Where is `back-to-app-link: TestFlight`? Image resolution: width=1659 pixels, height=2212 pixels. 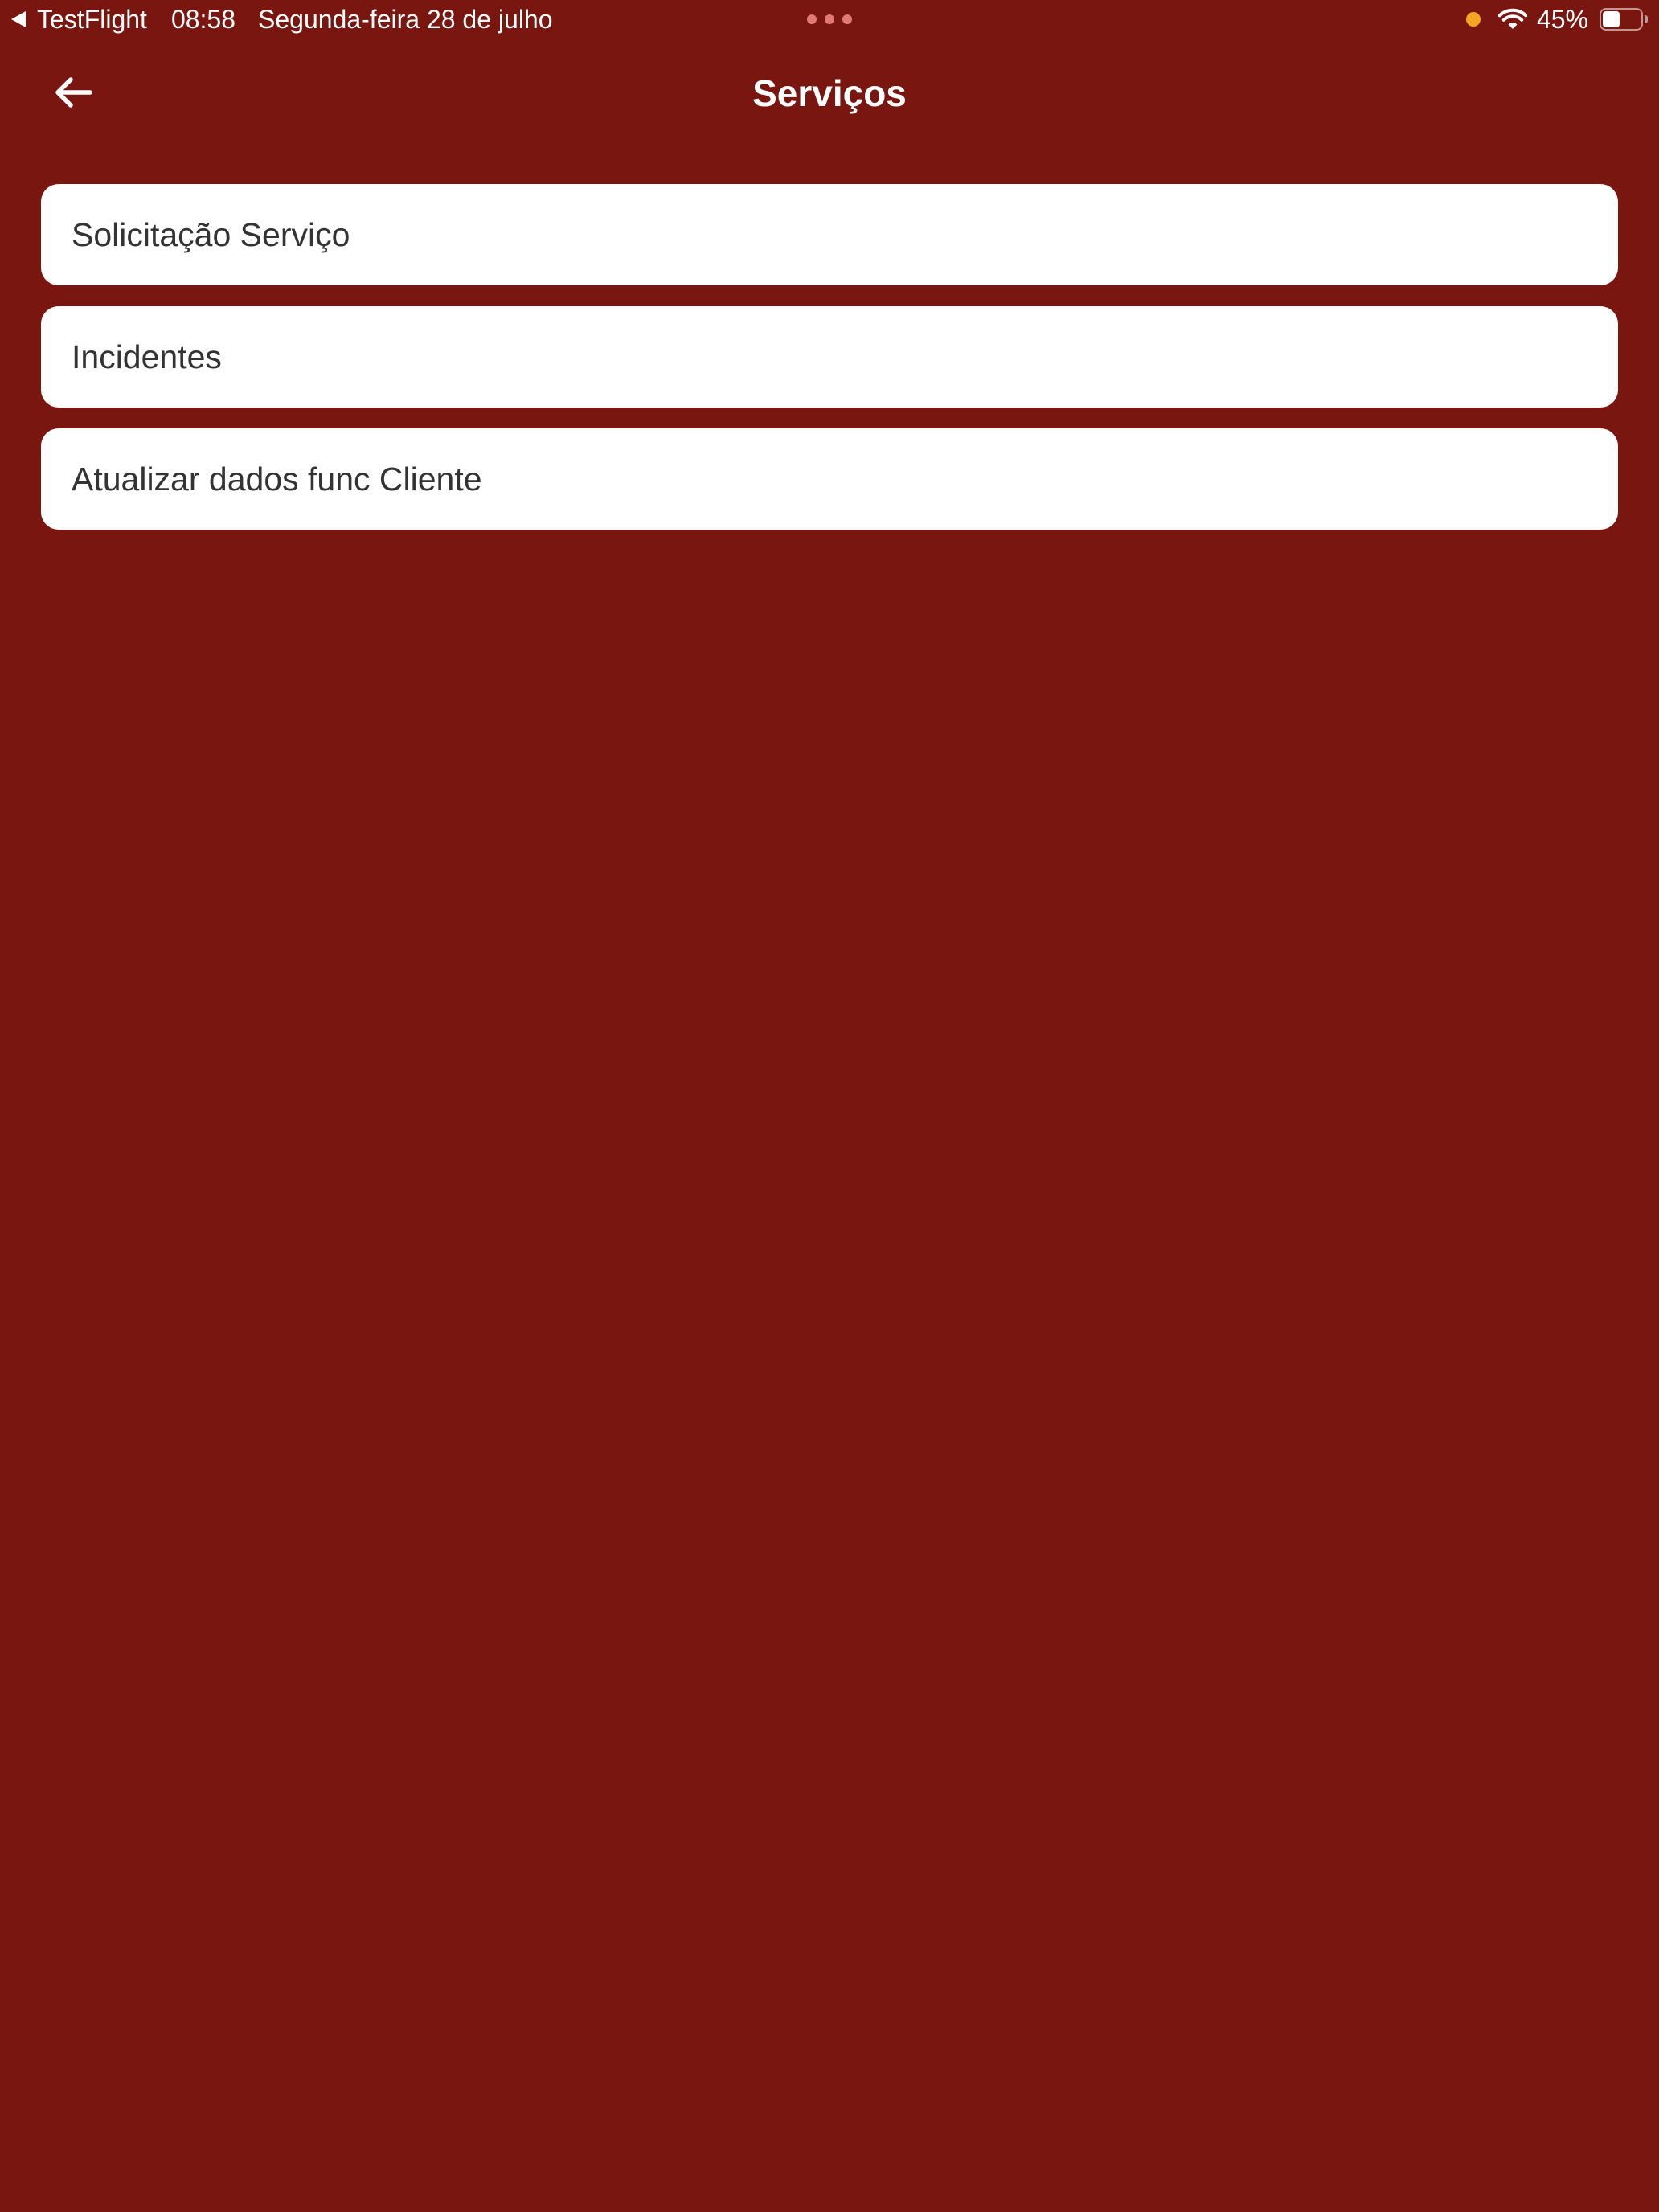 back-to-app-link: TestFlight is located at coordinates (92, 19).